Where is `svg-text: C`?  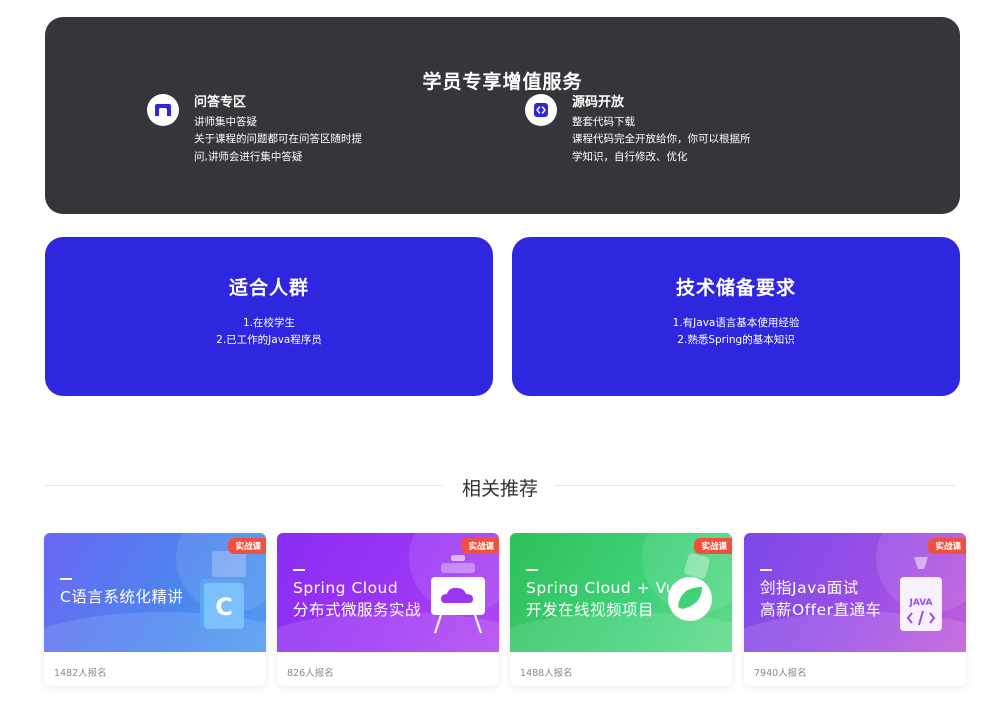
svg-text: C is located at coordinates (224, 607).